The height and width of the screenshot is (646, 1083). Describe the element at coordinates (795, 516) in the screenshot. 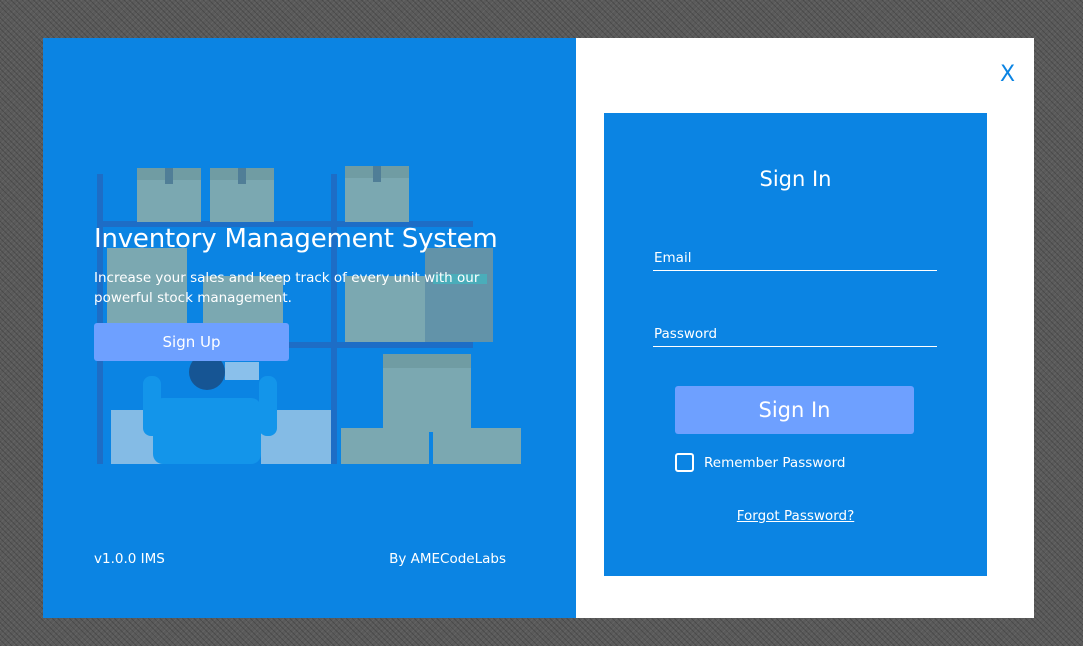

I see `forgot-password-link: Forgot Password?` at that location.